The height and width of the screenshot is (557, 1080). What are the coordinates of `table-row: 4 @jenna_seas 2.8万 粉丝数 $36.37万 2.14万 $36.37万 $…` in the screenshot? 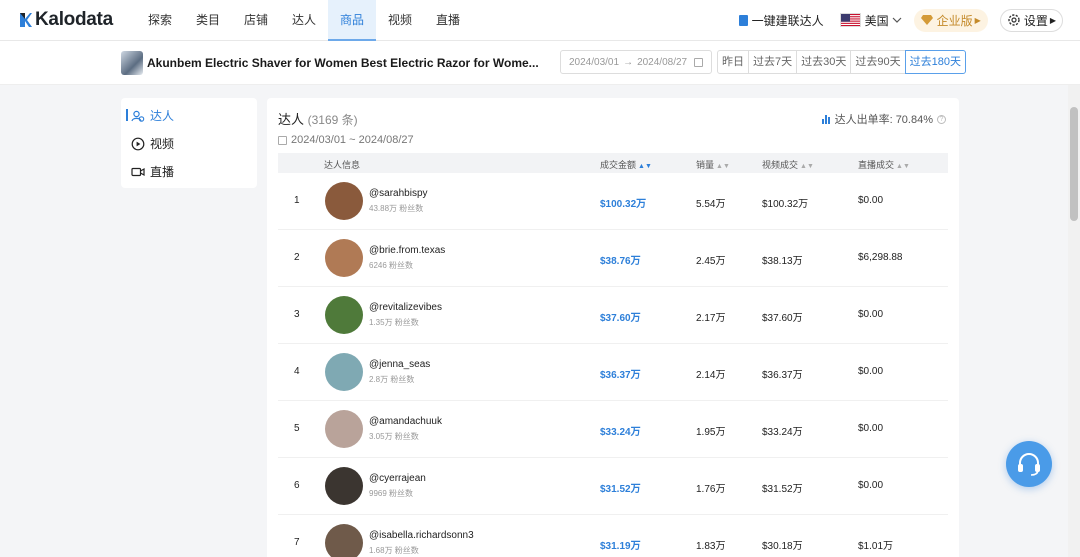 It's located at (613, 372).